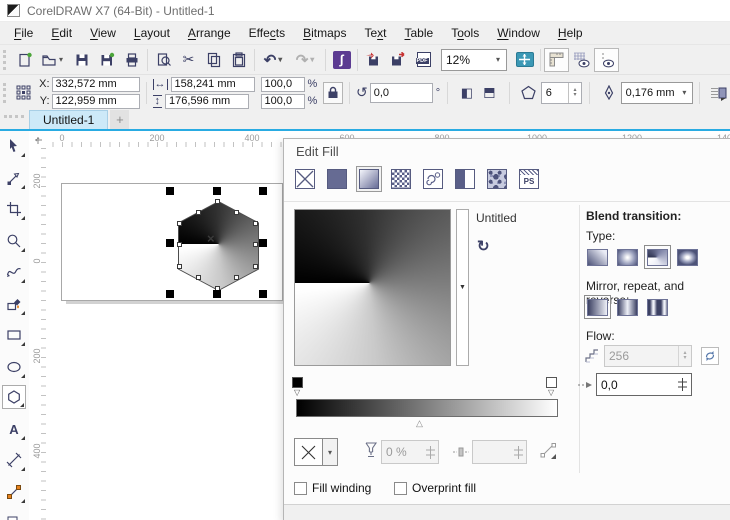 Image resolution: width=730 pixels, height=520 pixels. Describe the element at coordinates (131, 60) in the screenshot. I see `print-button` at that location.